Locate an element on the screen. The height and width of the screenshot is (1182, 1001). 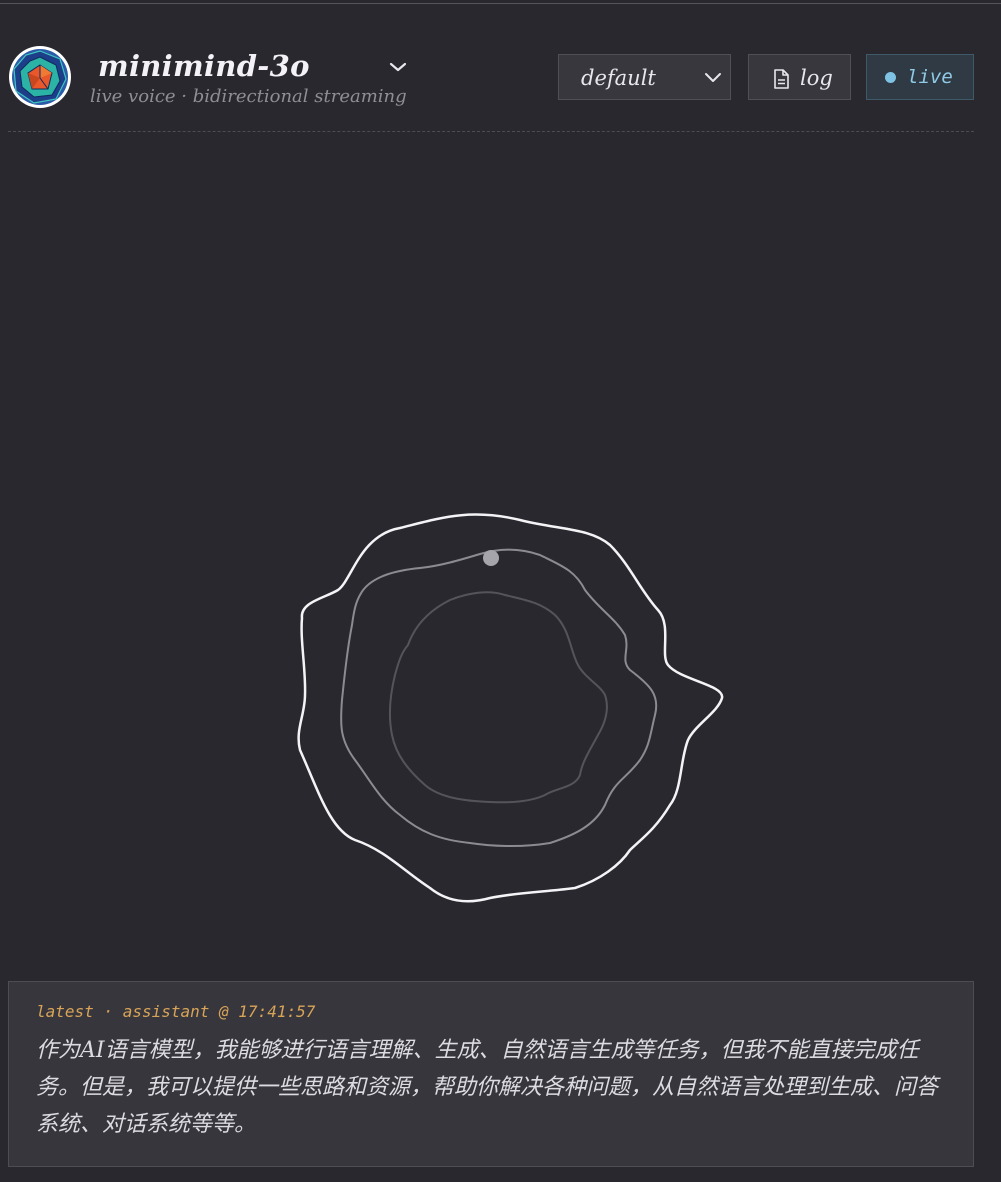
log-button-label: log is located at coordinates (816, 78).